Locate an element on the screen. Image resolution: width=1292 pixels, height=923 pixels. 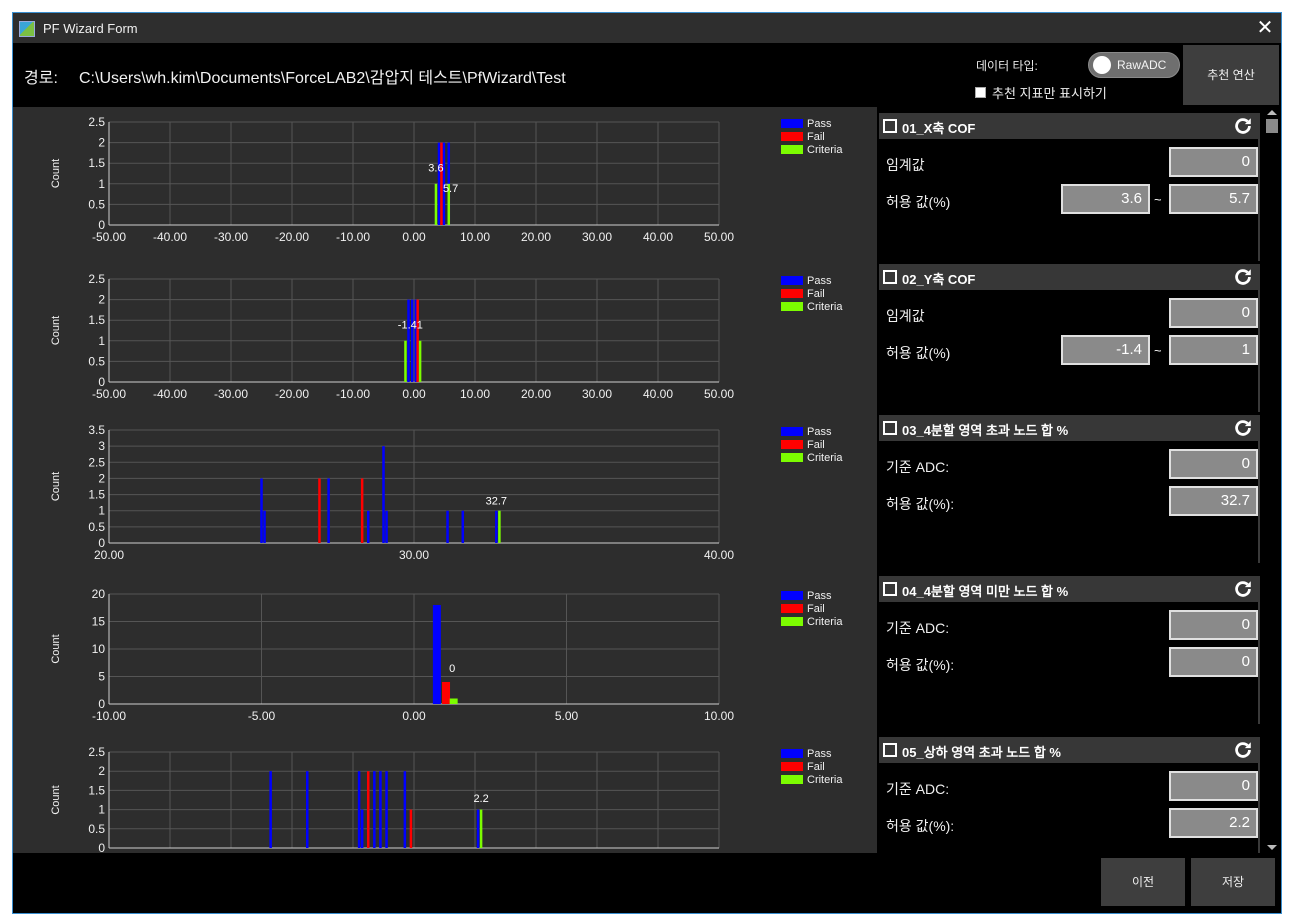
path-label: 경로: is located at coordinates (41, 78).